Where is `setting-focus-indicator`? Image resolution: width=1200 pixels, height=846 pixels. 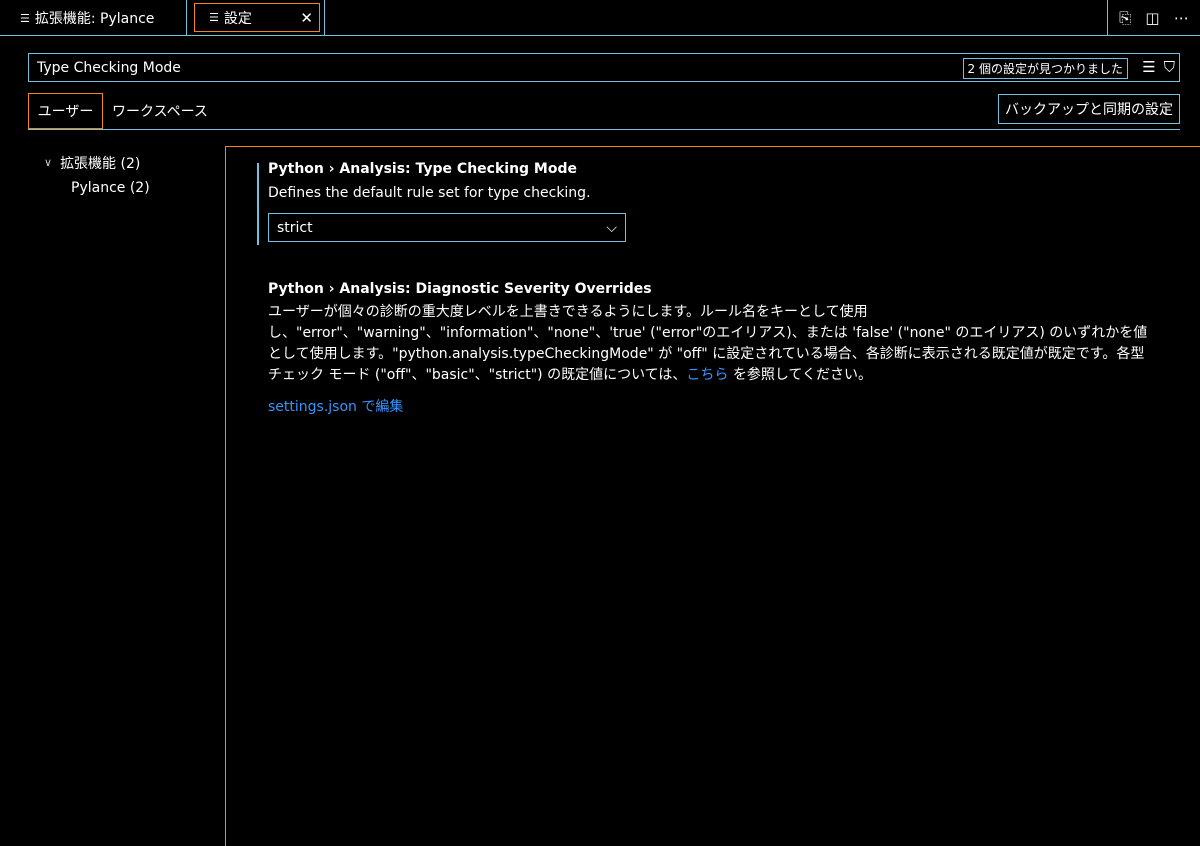 setting-focus-indicator is located at coordinates (258, 204).